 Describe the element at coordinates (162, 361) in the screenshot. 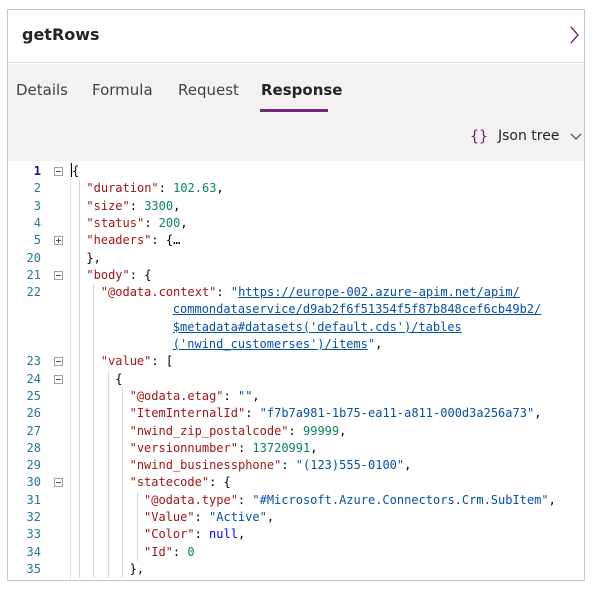

I see `code-token: : [` at that location.